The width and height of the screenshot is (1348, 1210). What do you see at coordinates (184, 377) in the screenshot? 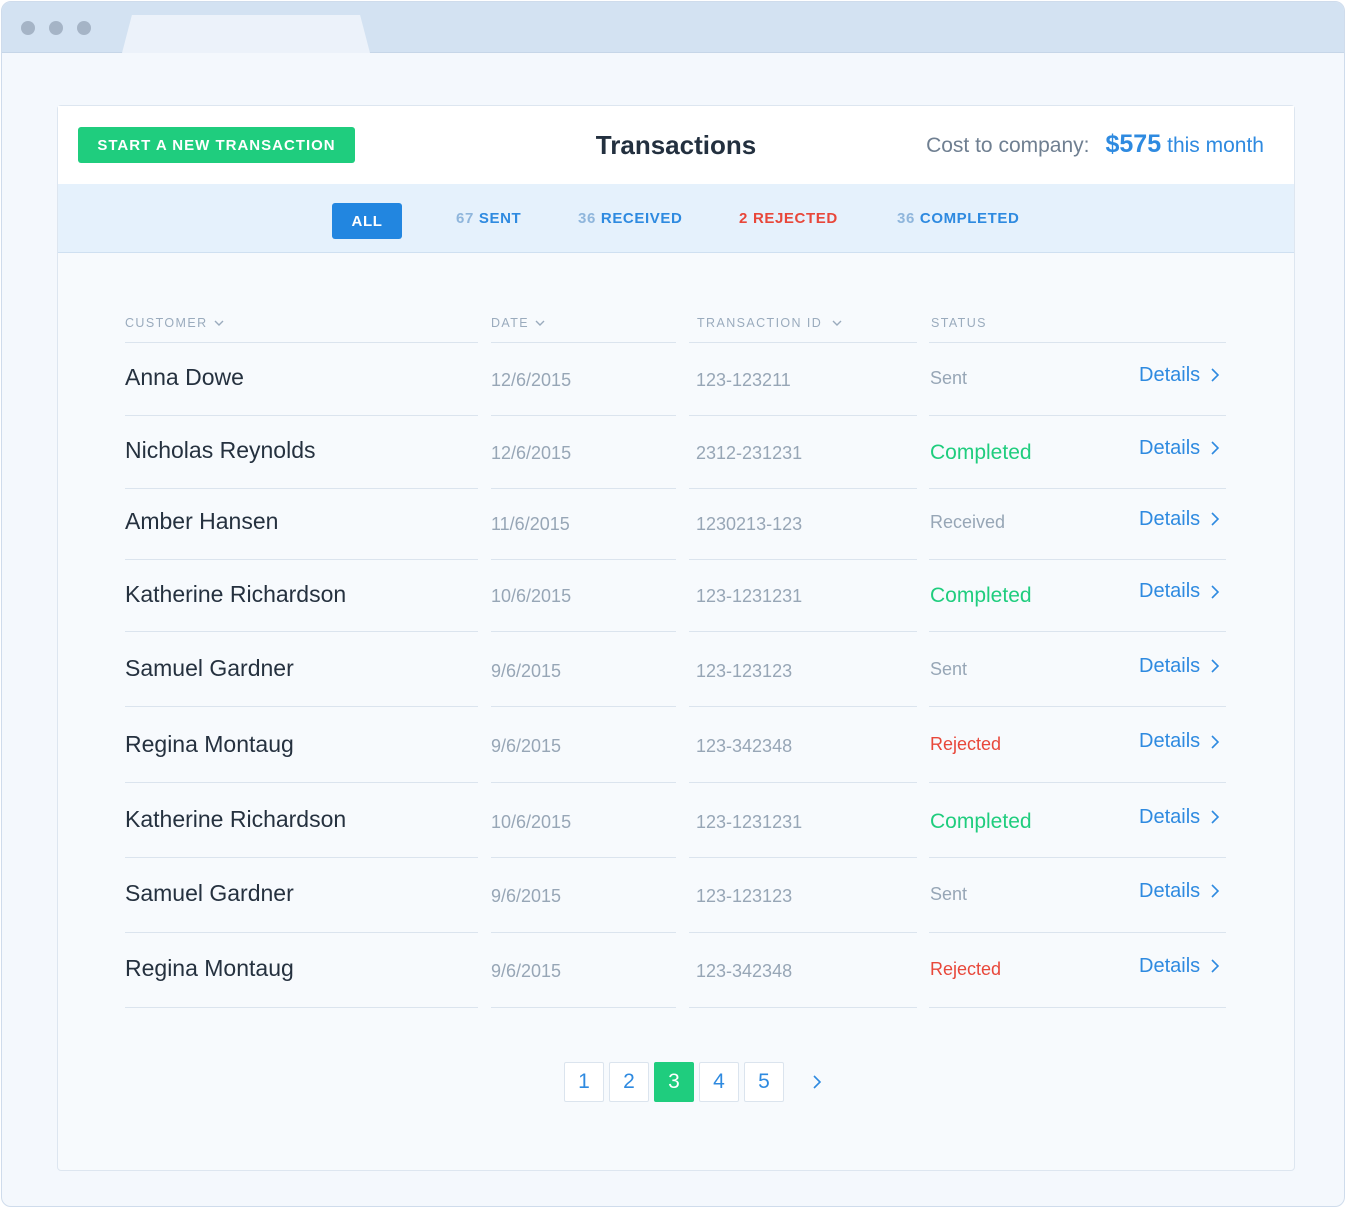
I see `customer-name: Anna Dowe` at bounding box center [184, 377].